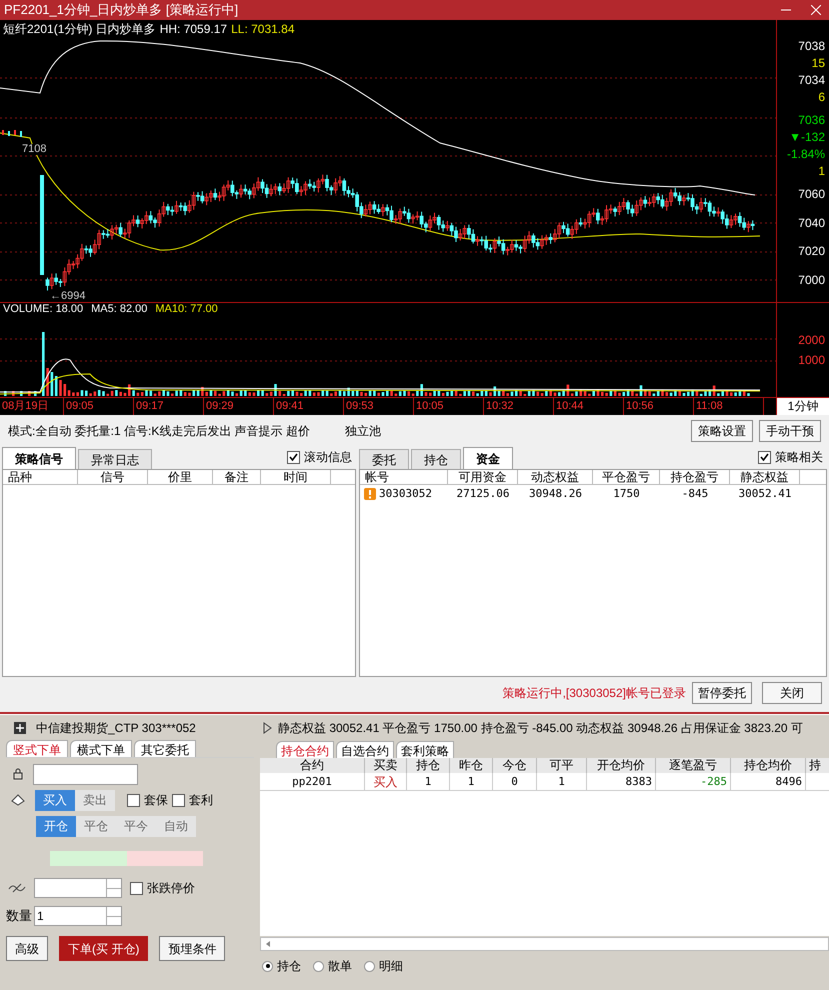 This screenshot has height=990, width=829. Describe the element at coordinates (39, 458) in the screenshot. I see `tab: 策略信号` at that location.